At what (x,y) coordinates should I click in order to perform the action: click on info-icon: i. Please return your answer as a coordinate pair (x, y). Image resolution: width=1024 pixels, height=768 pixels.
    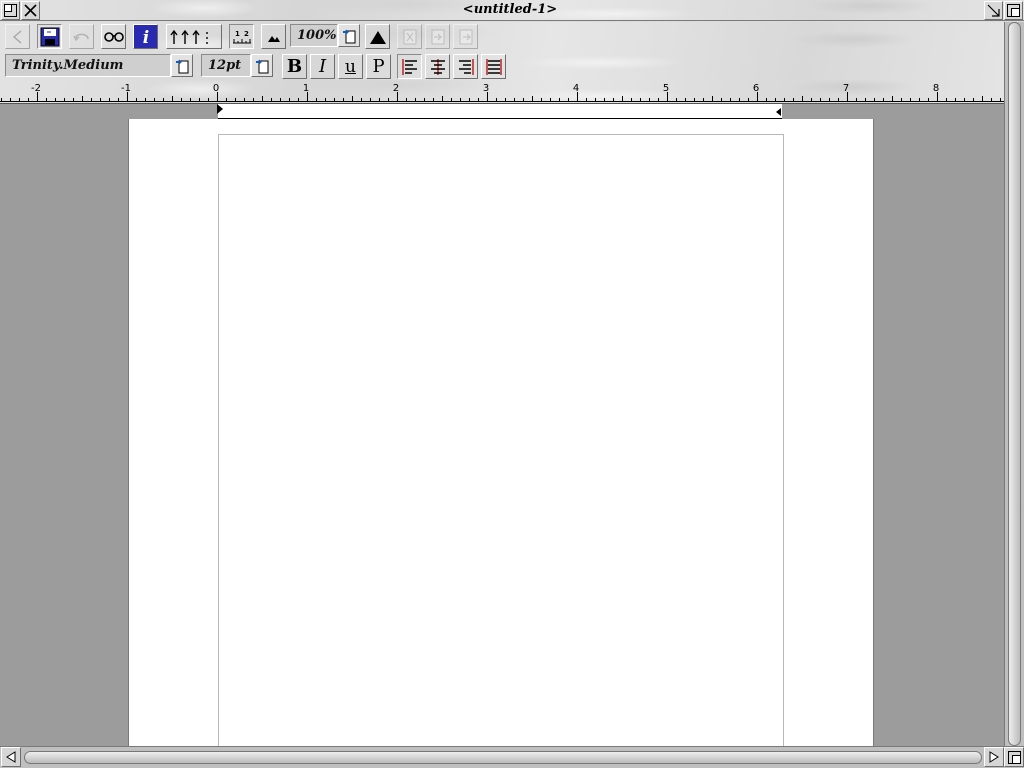
    Looking at the image, I should click on (145, 37).